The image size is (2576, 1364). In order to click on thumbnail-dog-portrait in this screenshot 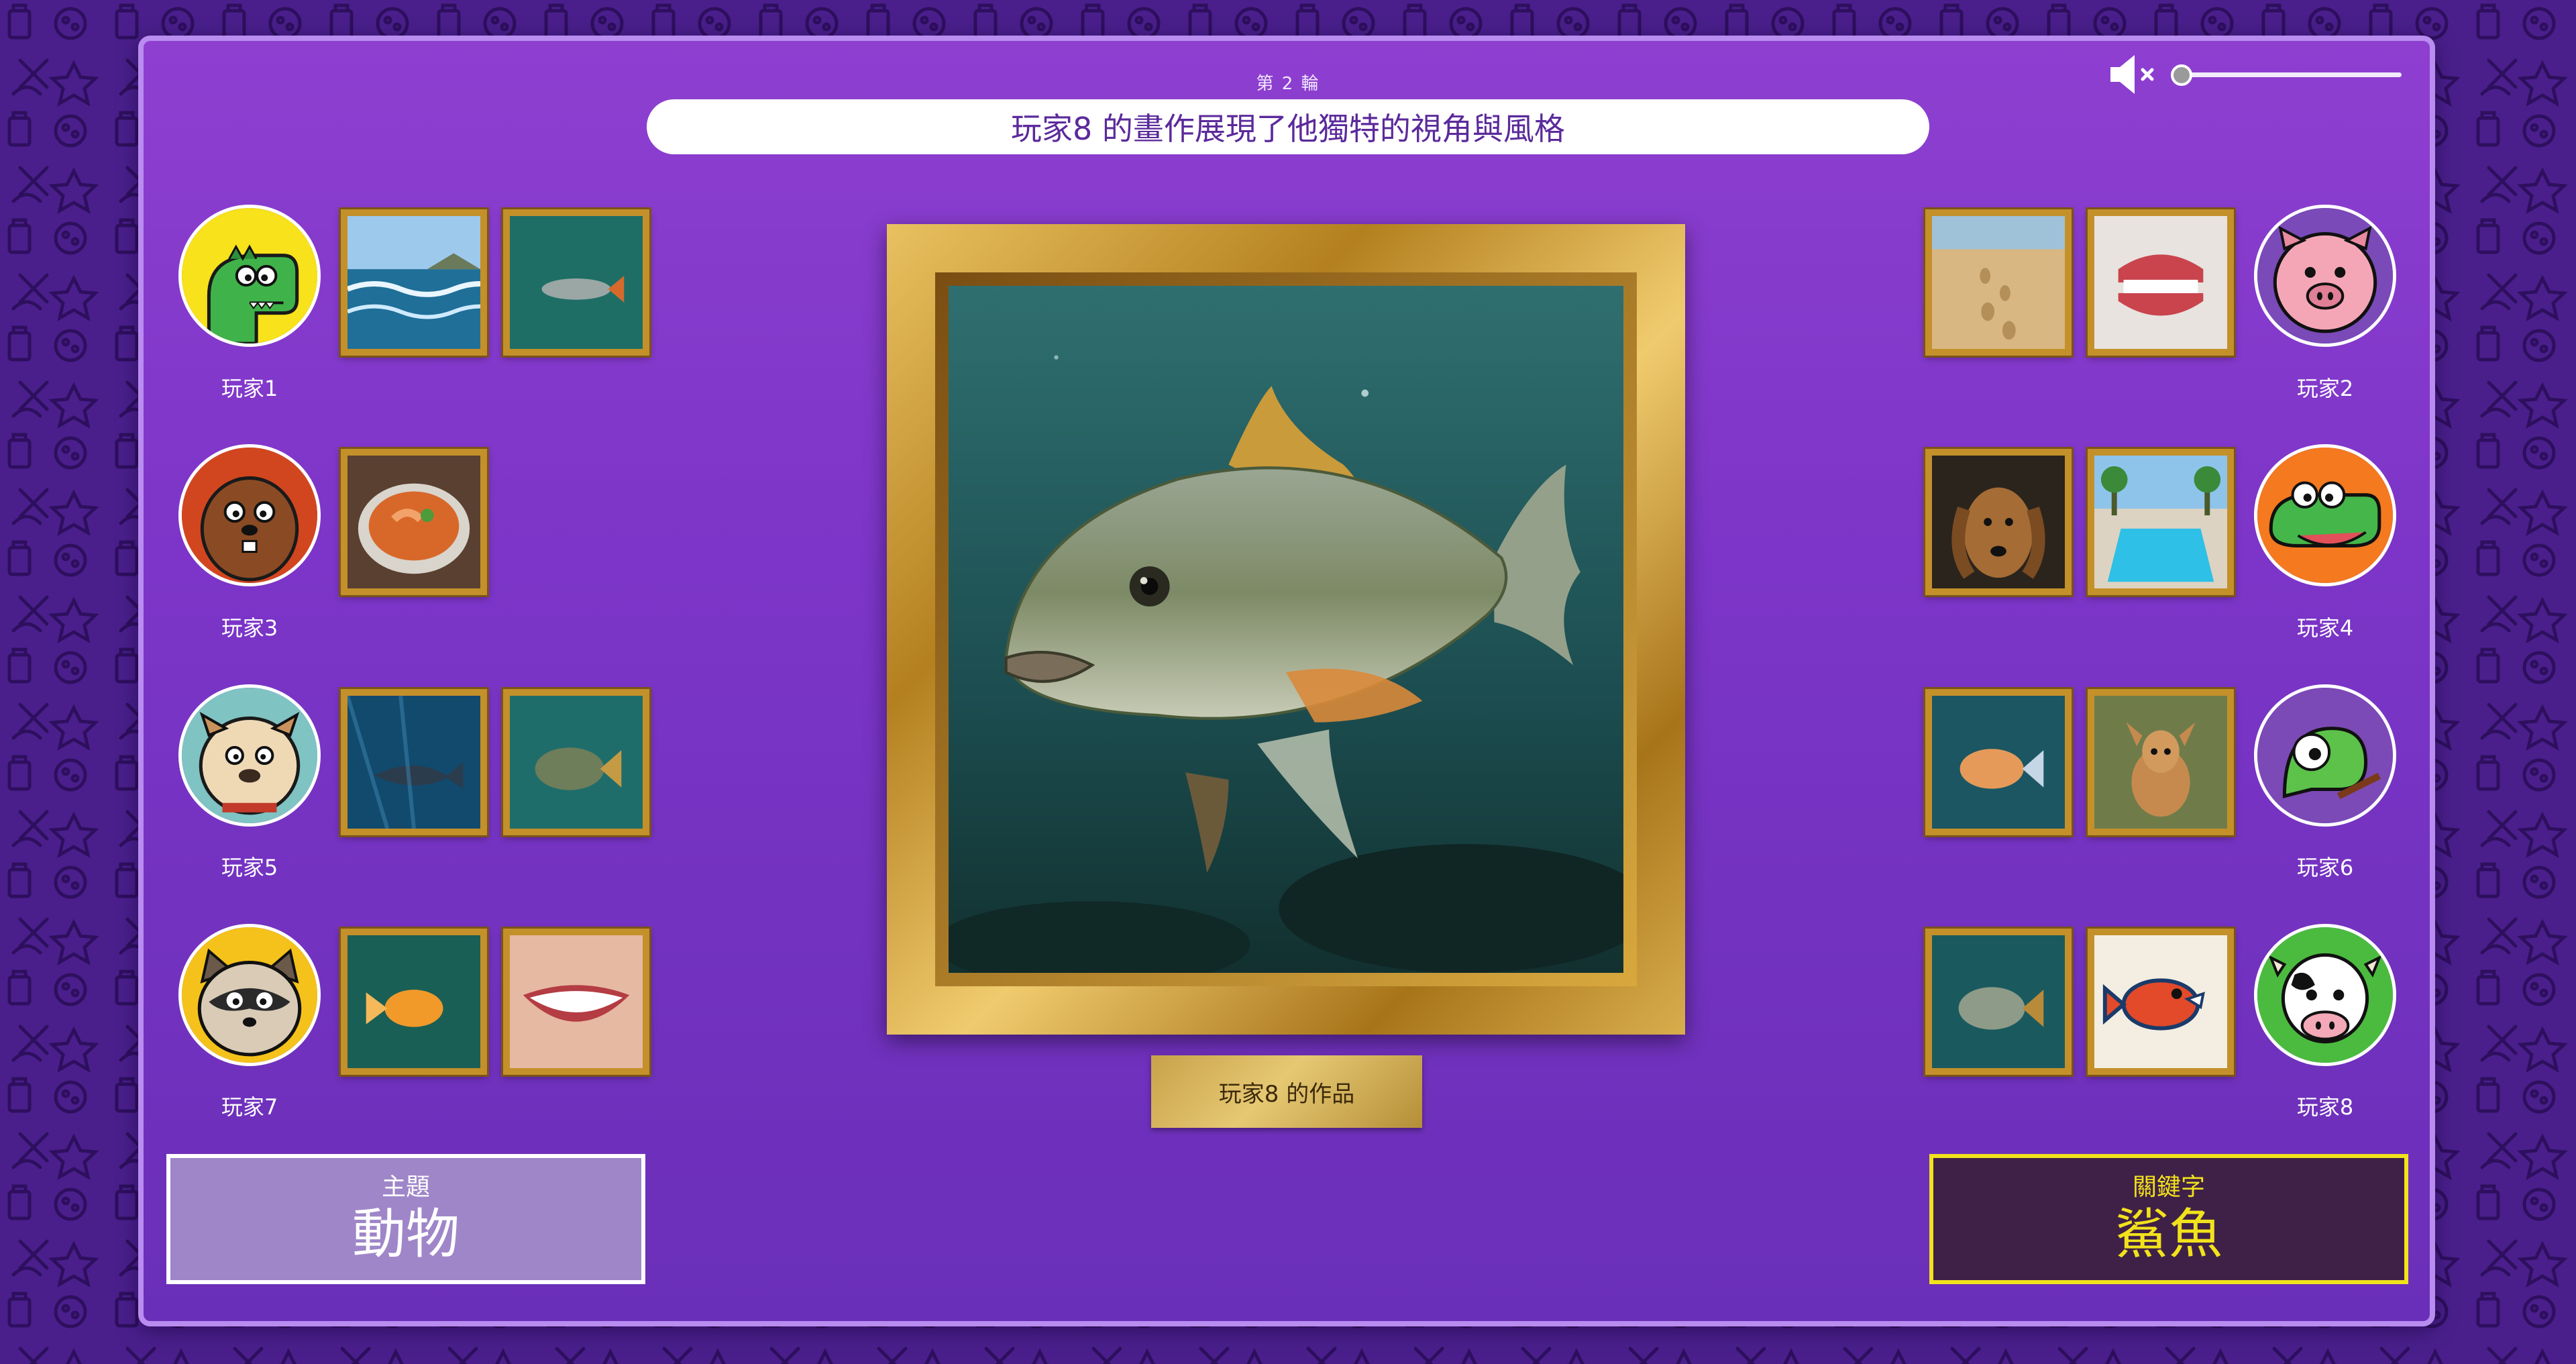, I will do `click(1998, 522)`.